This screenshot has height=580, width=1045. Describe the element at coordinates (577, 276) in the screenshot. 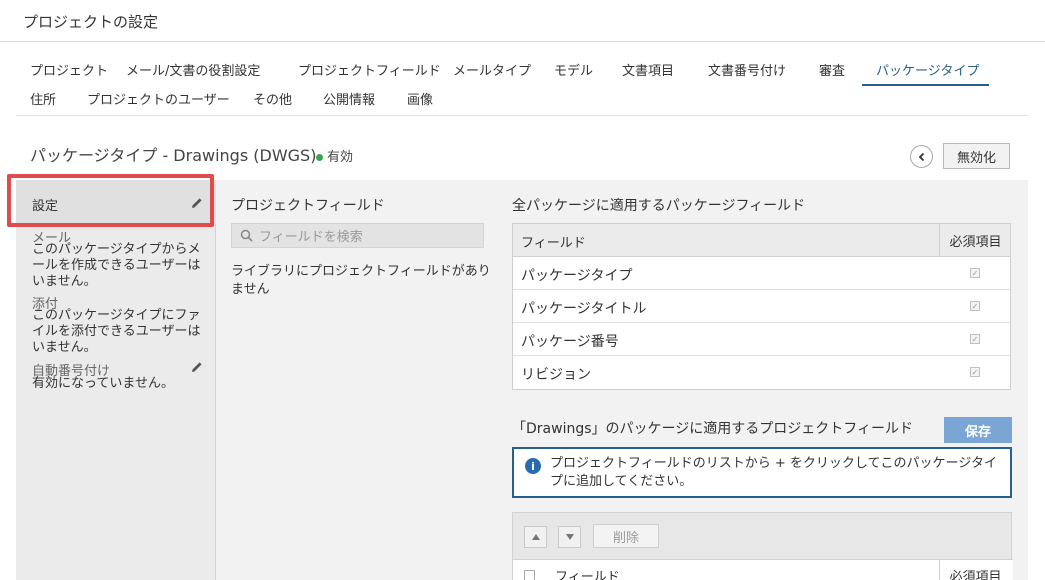

I see `field-name: パッケージタイプ` at that location.